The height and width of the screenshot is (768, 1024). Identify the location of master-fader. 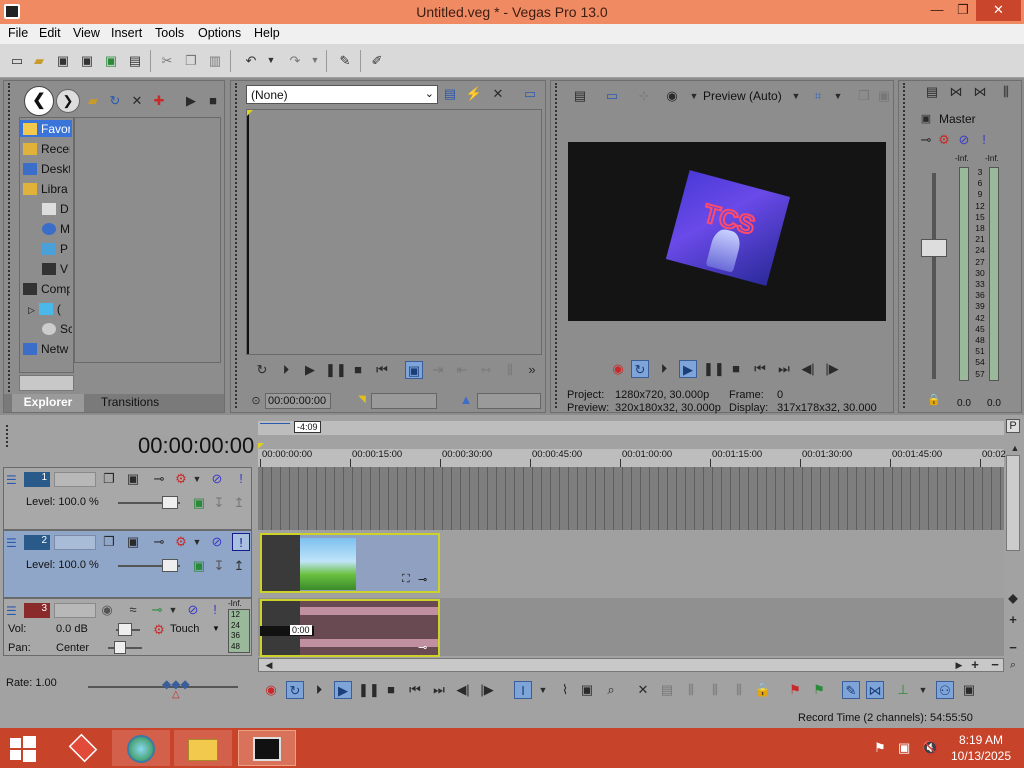
(934, 248).